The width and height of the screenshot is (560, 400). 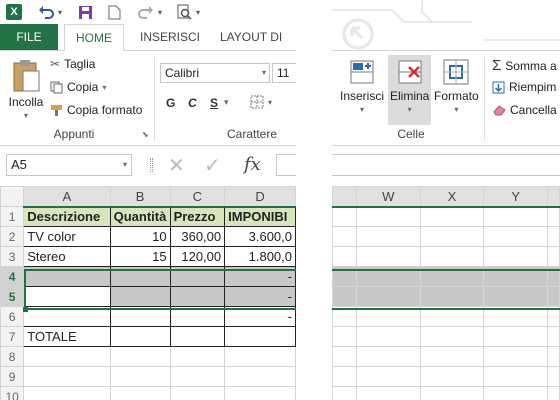 I want to click on redo-icon, so click(x=146, y=12).